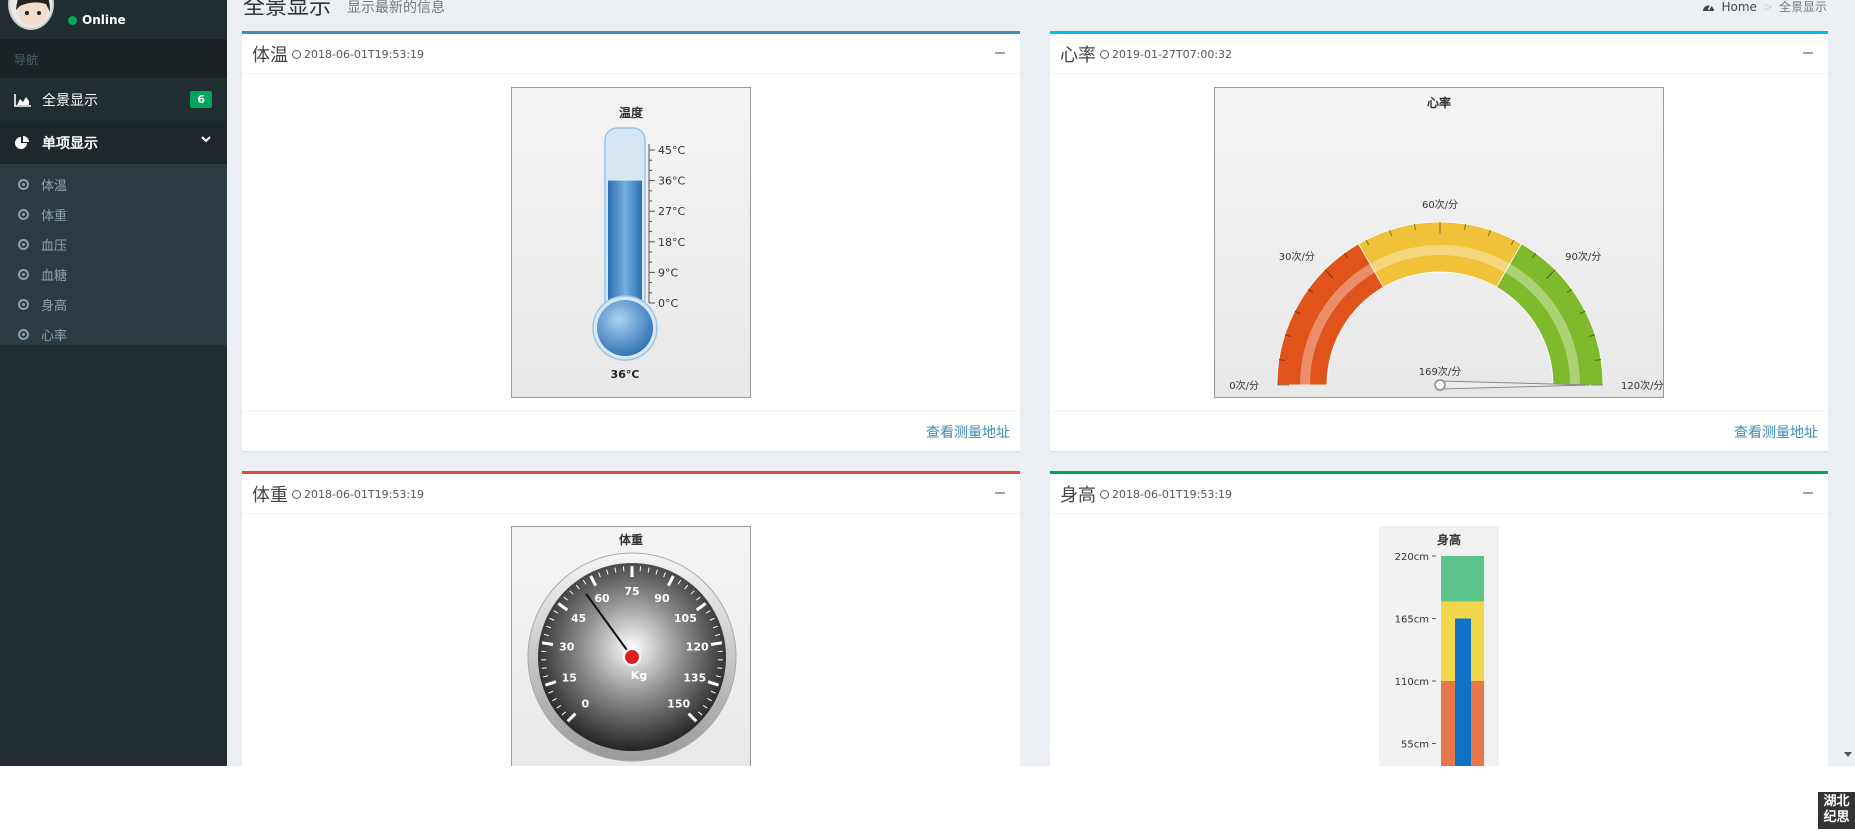 The width and height of the screenshot is (1855, 832). I want to click on gauge-value-label: 169次/分, so click(1440, 371).